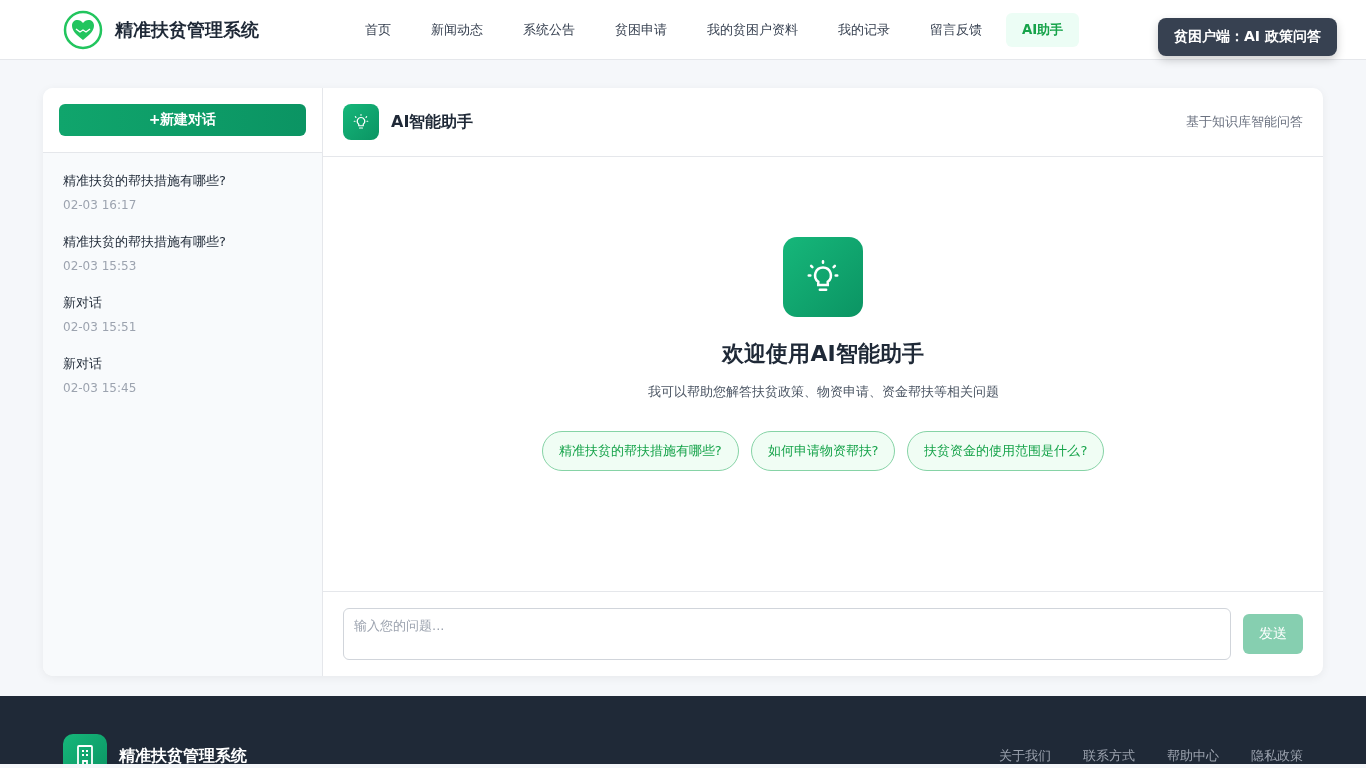  Describe the element at coordinates (641, 29) in the screenshot. I see `nav-tab: 贫困申请` at that location.